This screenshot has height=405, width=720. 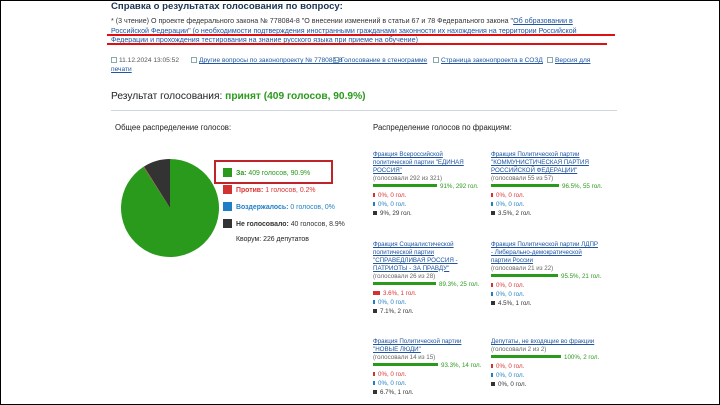 I want to click on faction-for: 89.3%, 25 гол., so click(x=459, y=284).